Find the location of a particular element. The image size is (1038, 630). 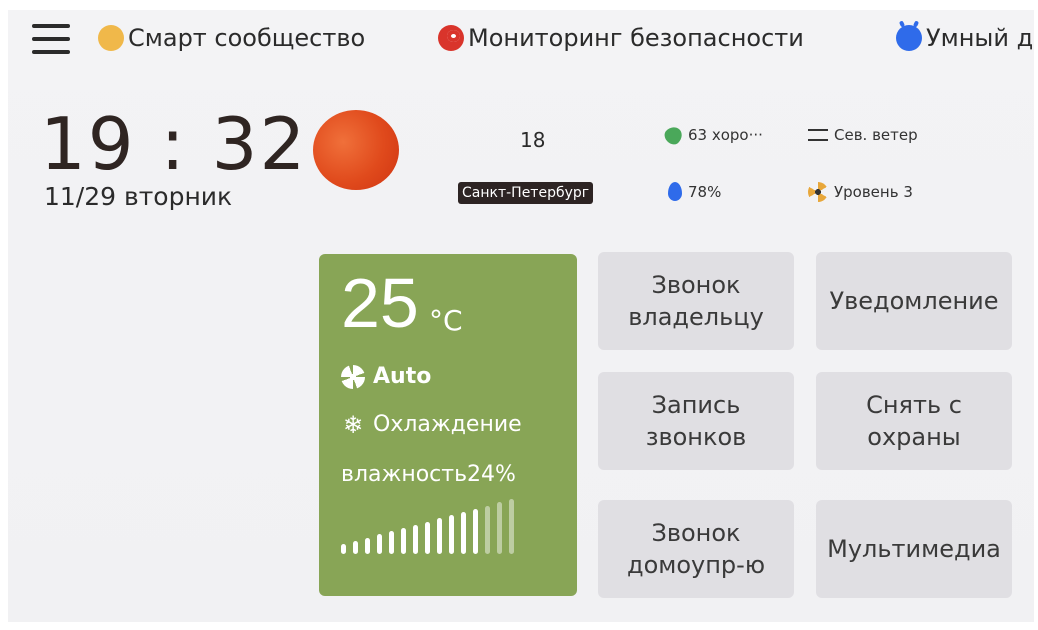

tile-label: Уведомление is located at coordinates (914, 300).